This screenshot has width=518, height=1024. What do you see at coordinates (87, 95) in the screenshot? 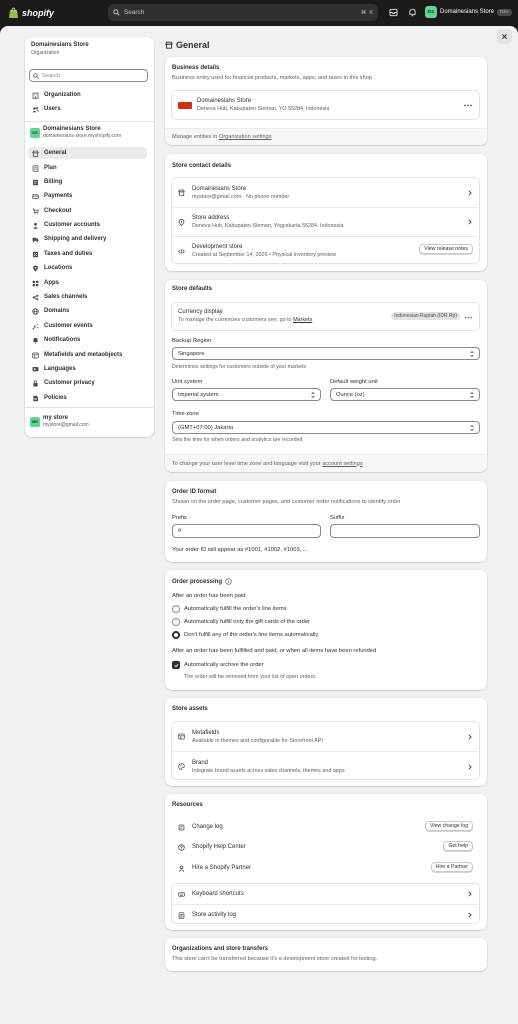
I see `sidebar-item-organization: Organization` at bounding box center [87, 95].